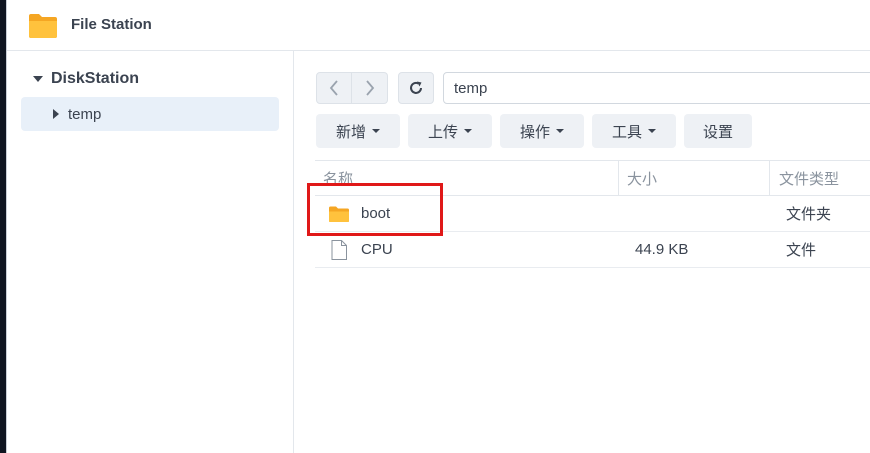 The height and width of the screenshot is (453, 870). What do you see at coordinates (375, 209) in the screenshot?
I see `annotation-highlight-box` at bounding box center [375, 209].